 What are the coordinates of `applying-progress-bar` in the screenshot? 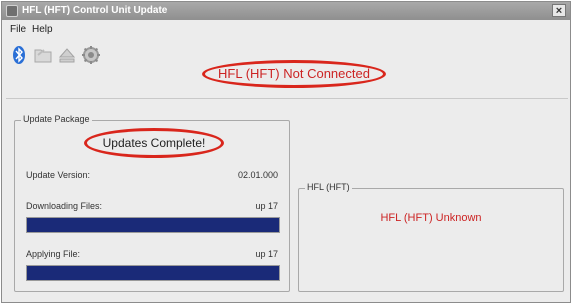 It's located at (153, 273).